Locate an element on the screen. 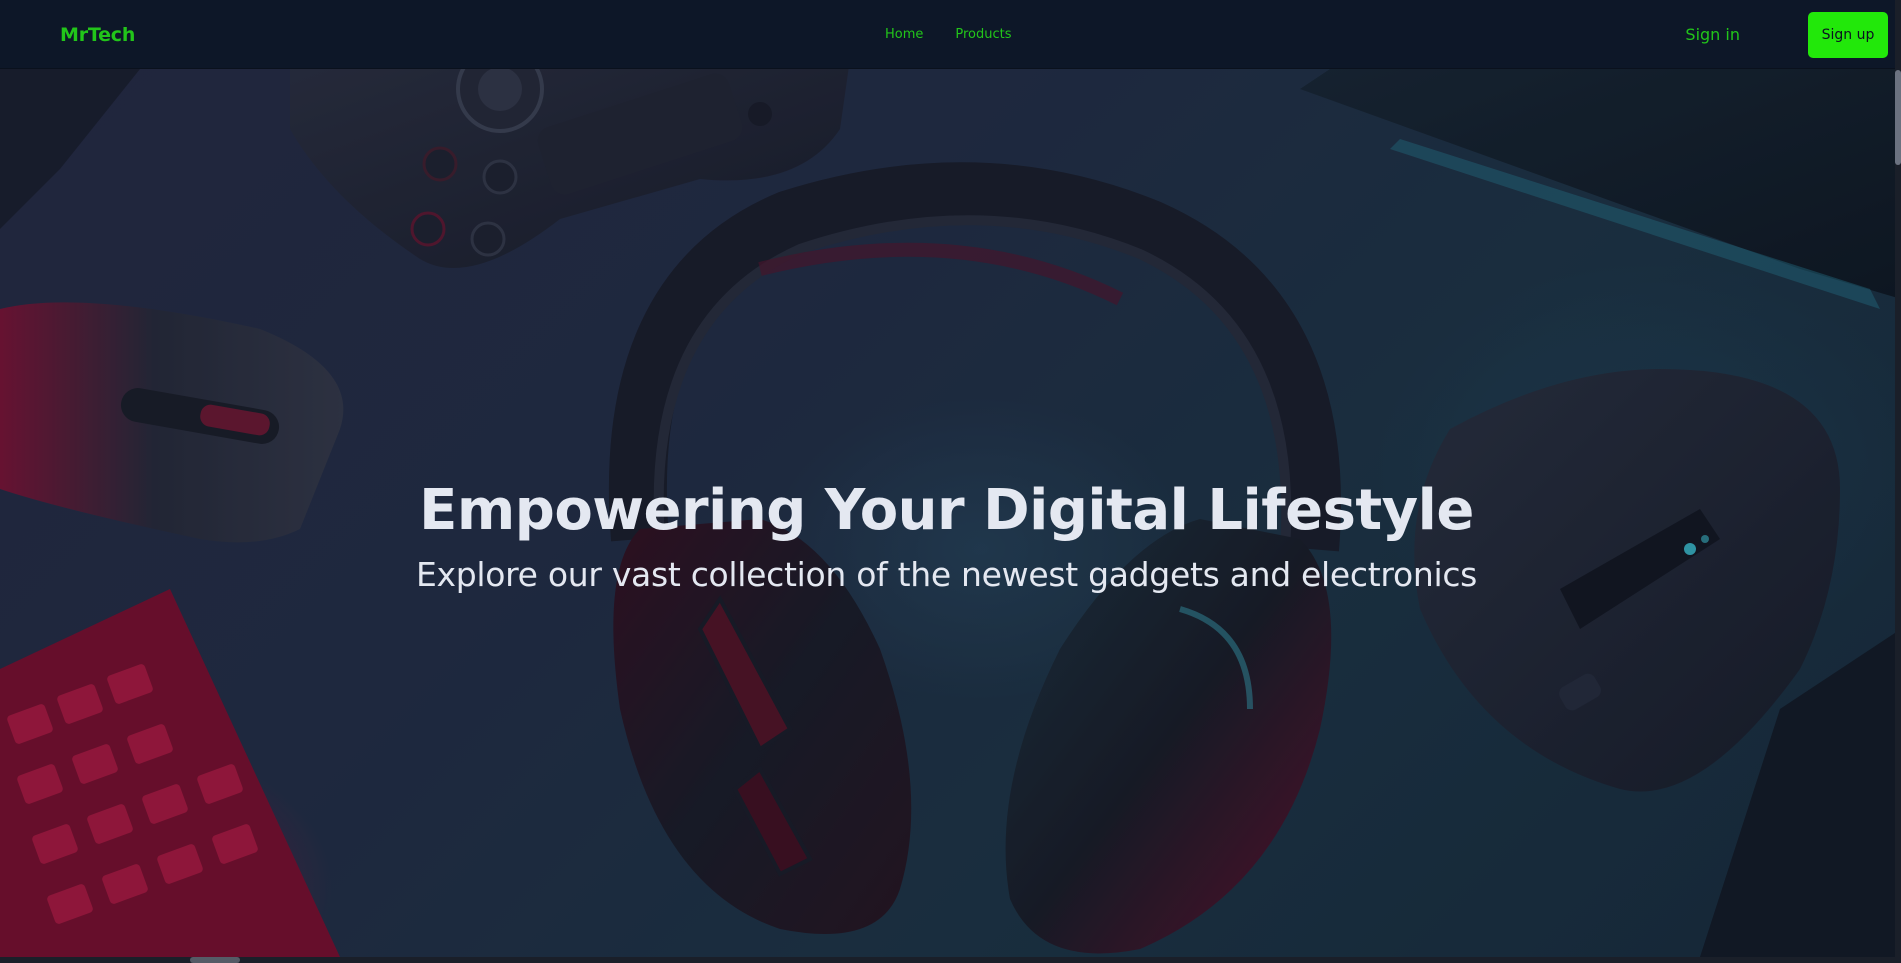 The width and height of the screenshot is (1901, 963). nav-links: Home Products is located at coordinates (948, 34).